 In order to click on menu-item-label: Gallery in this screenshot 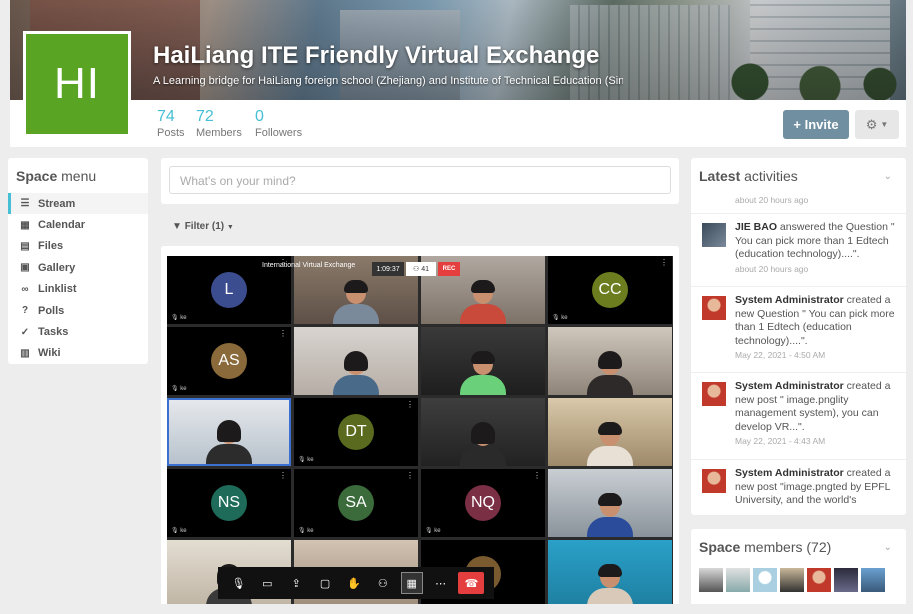, I will do `click(57, 267)`.